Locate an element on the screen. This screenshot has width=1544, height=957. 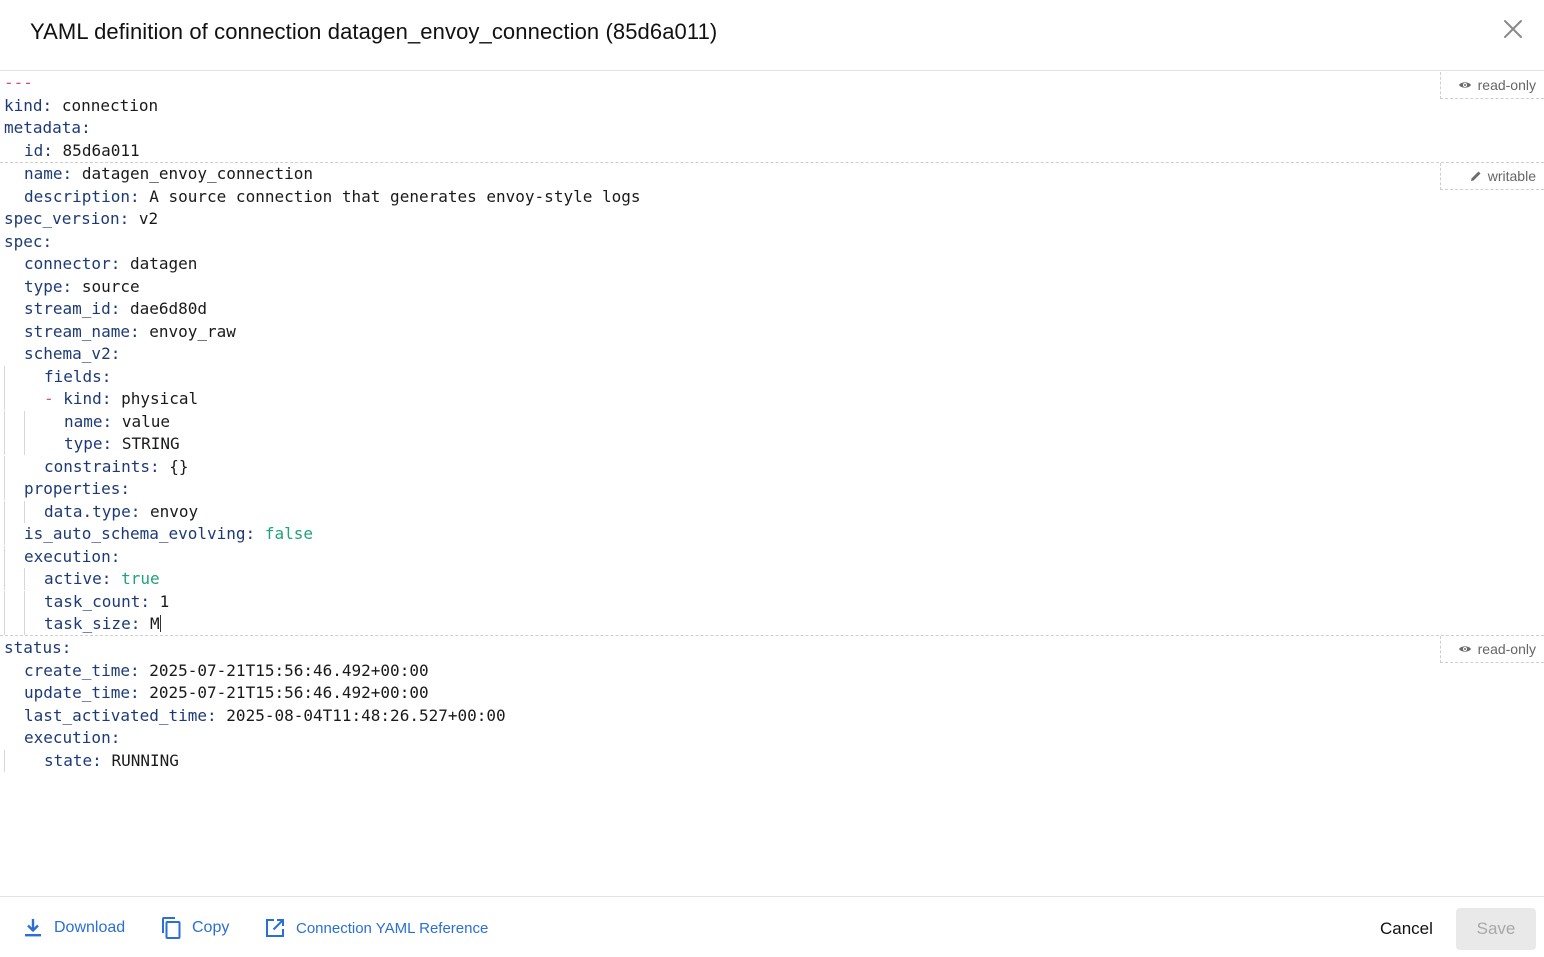
yaml-line: spec: is located at coordinates (28, 241).